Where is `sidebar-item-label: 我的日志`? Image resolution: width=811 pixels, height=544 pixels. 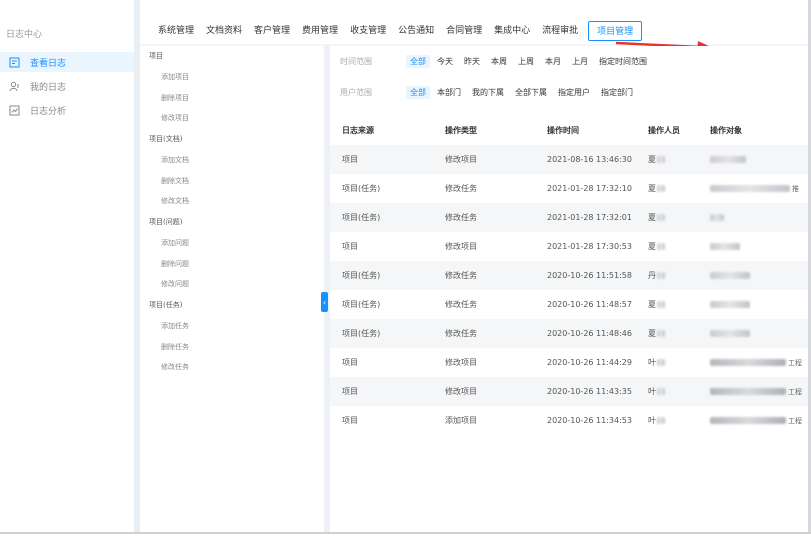
sidebar-item-label: 我的日志 is located at coordinates (48, 87).